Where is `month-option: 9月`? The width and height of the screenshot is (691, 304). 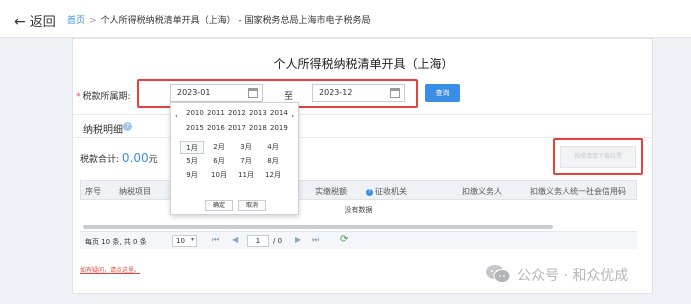
month-option: 9月 is located at coordinates (192, 175).